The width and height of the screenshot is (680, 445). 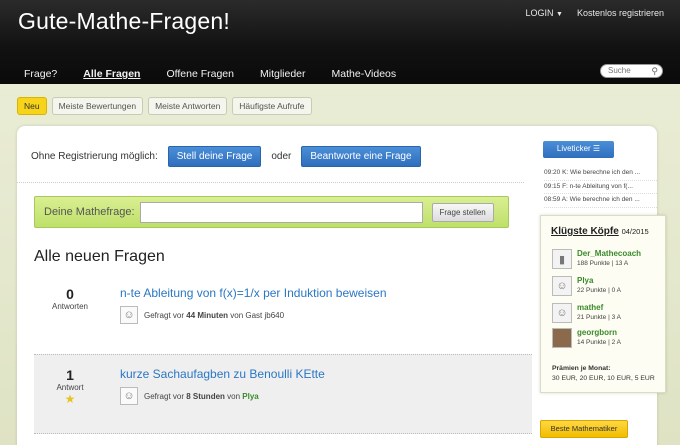 I want to click on leader-item: georgborn 14 Punkte | 2 A, so click(x=586, y=338).